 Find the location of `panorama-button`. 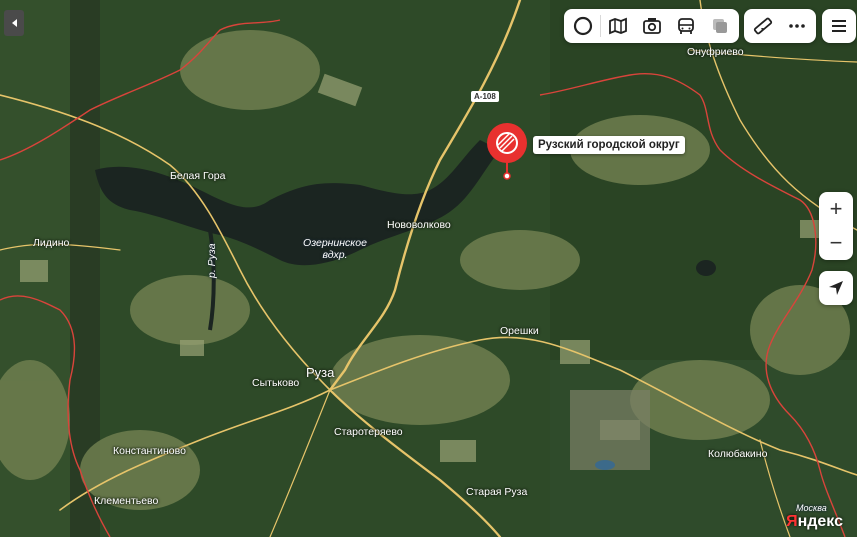

panorama-button is located at coordinates (652, 26).